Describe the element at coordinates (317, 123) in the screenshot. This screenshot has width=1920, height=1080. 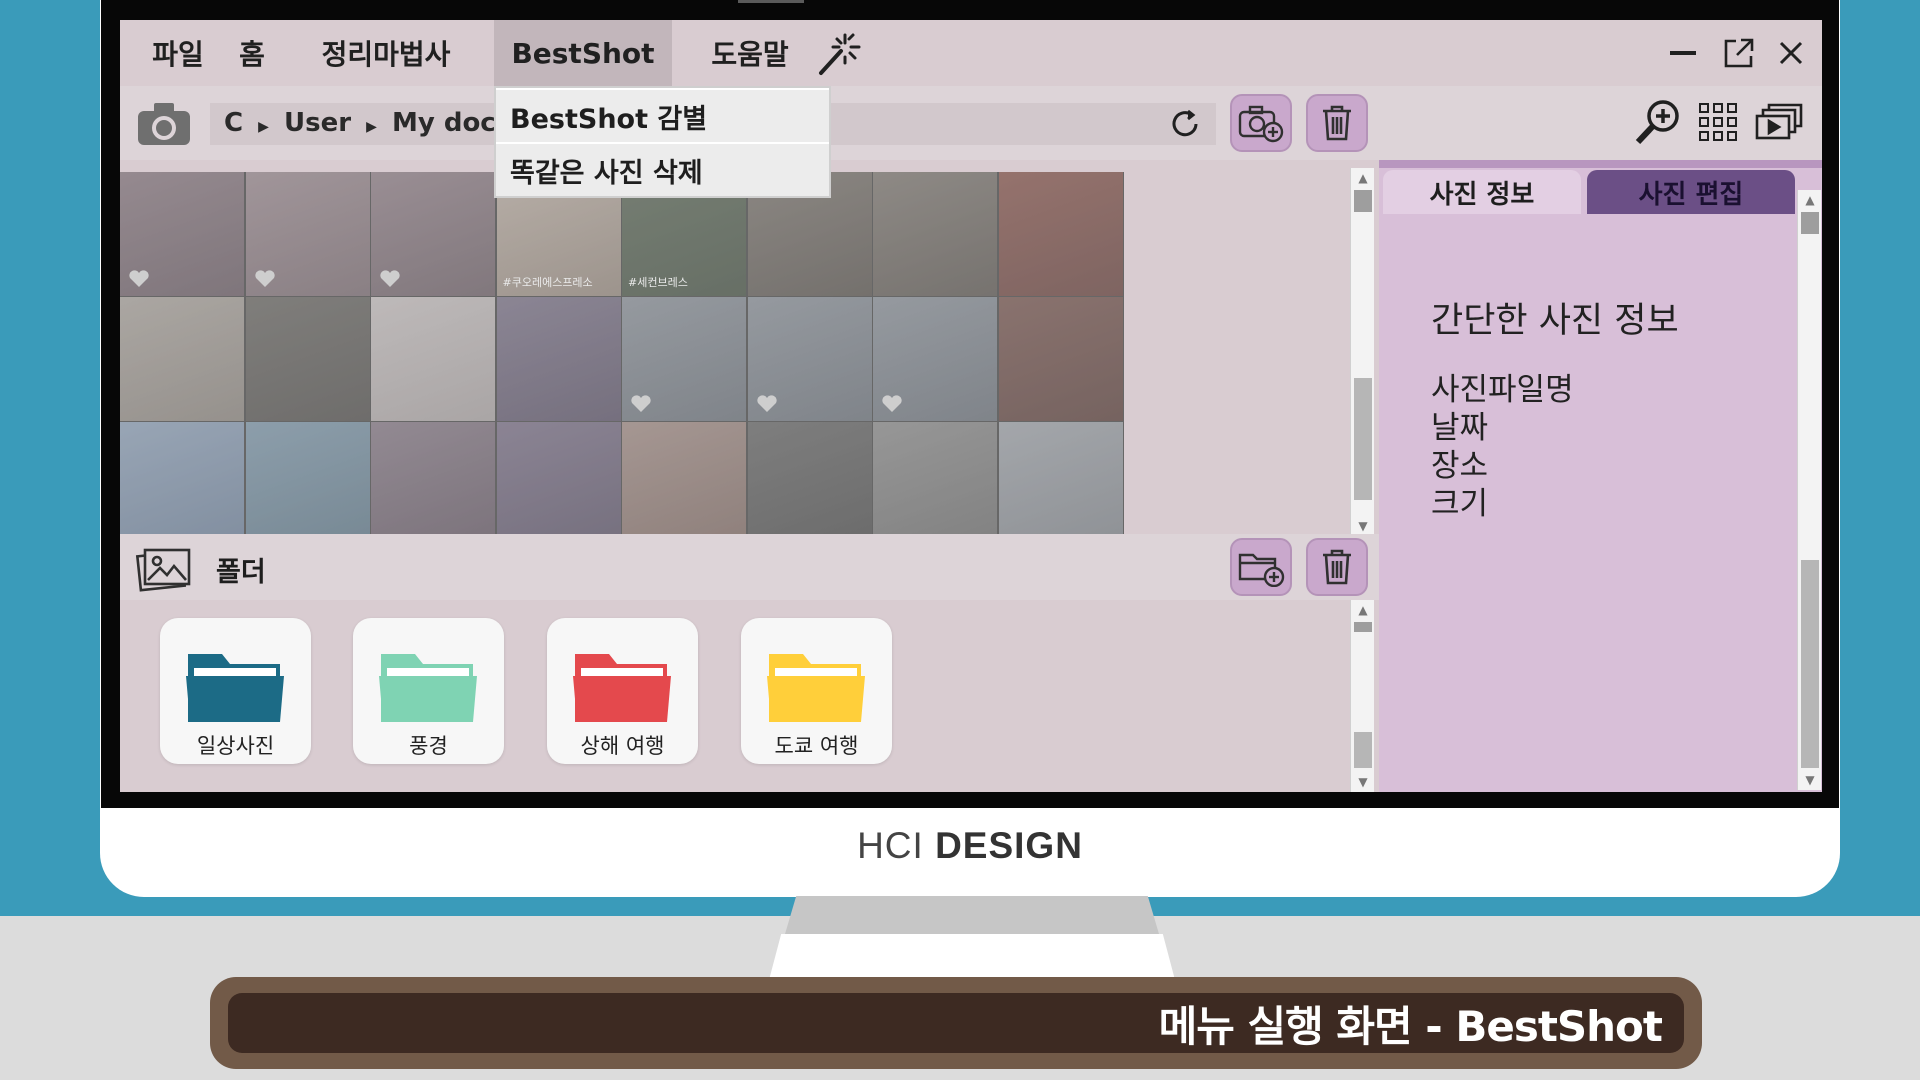
I see `breadcrumb-user: User` at that location.